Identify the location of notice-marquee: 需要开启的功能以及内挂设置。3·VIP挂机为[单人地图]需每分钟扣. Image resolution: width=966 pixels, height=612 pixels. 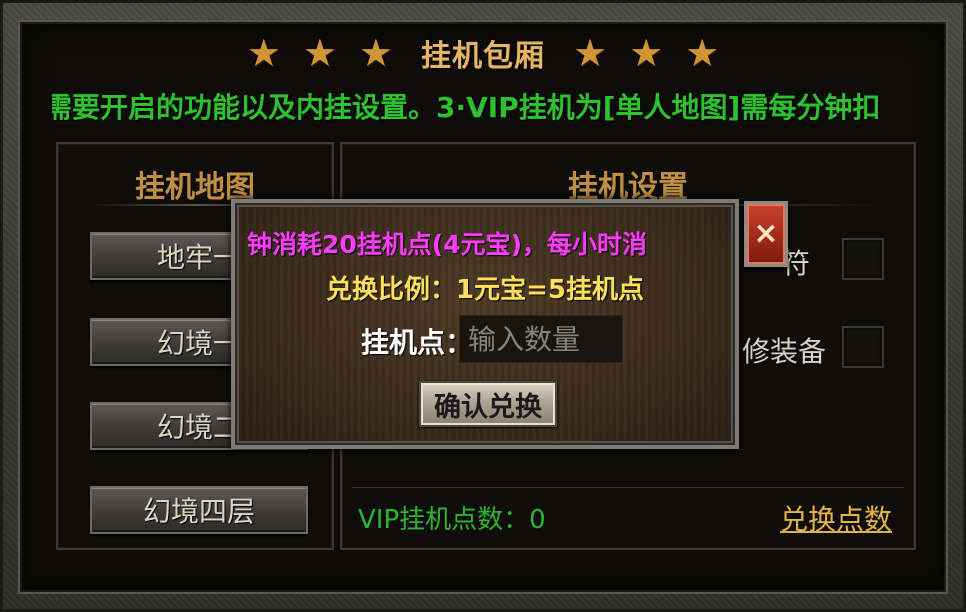
(488, 105).